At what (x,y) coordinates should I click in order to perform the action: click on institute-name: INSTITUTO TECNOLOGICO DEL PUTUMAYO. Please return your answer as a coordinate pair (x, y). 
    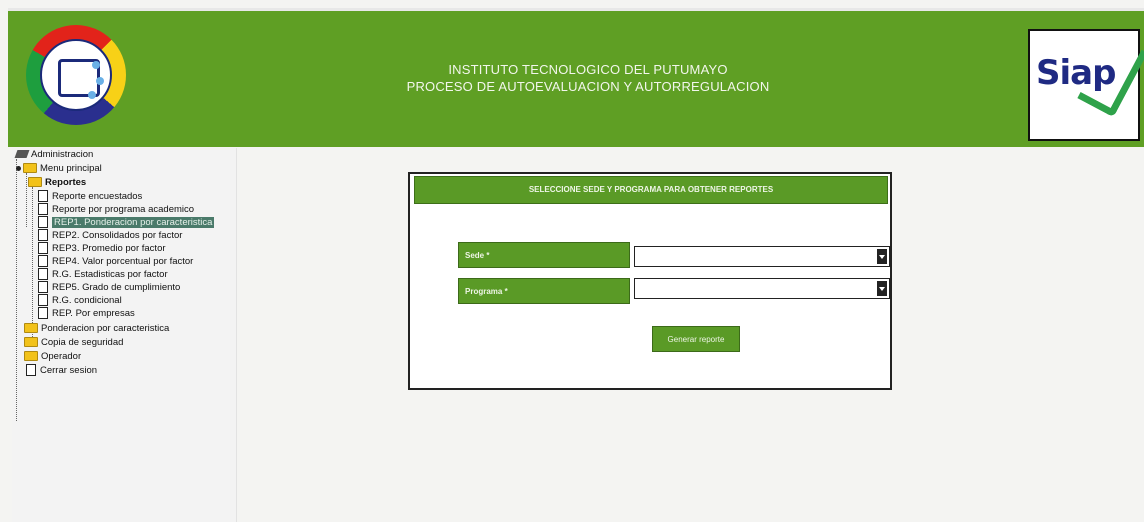
    Looking at the image, I should click on (588, 69).